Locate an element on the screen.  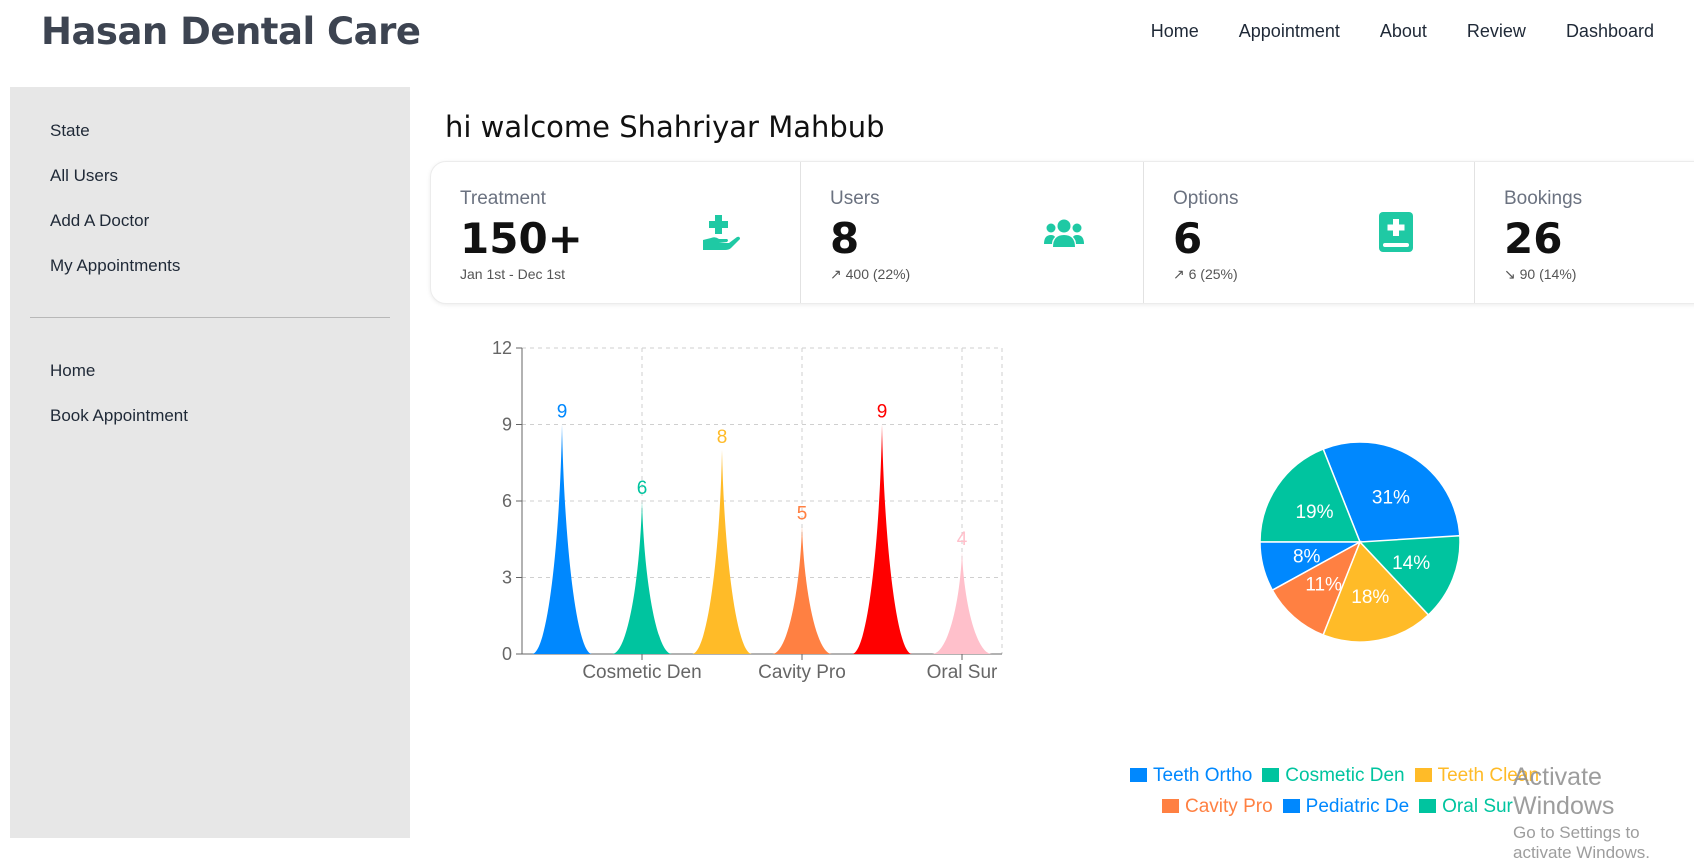
sidebar-item-all-users: All Users is located at coordinates (115, 175).